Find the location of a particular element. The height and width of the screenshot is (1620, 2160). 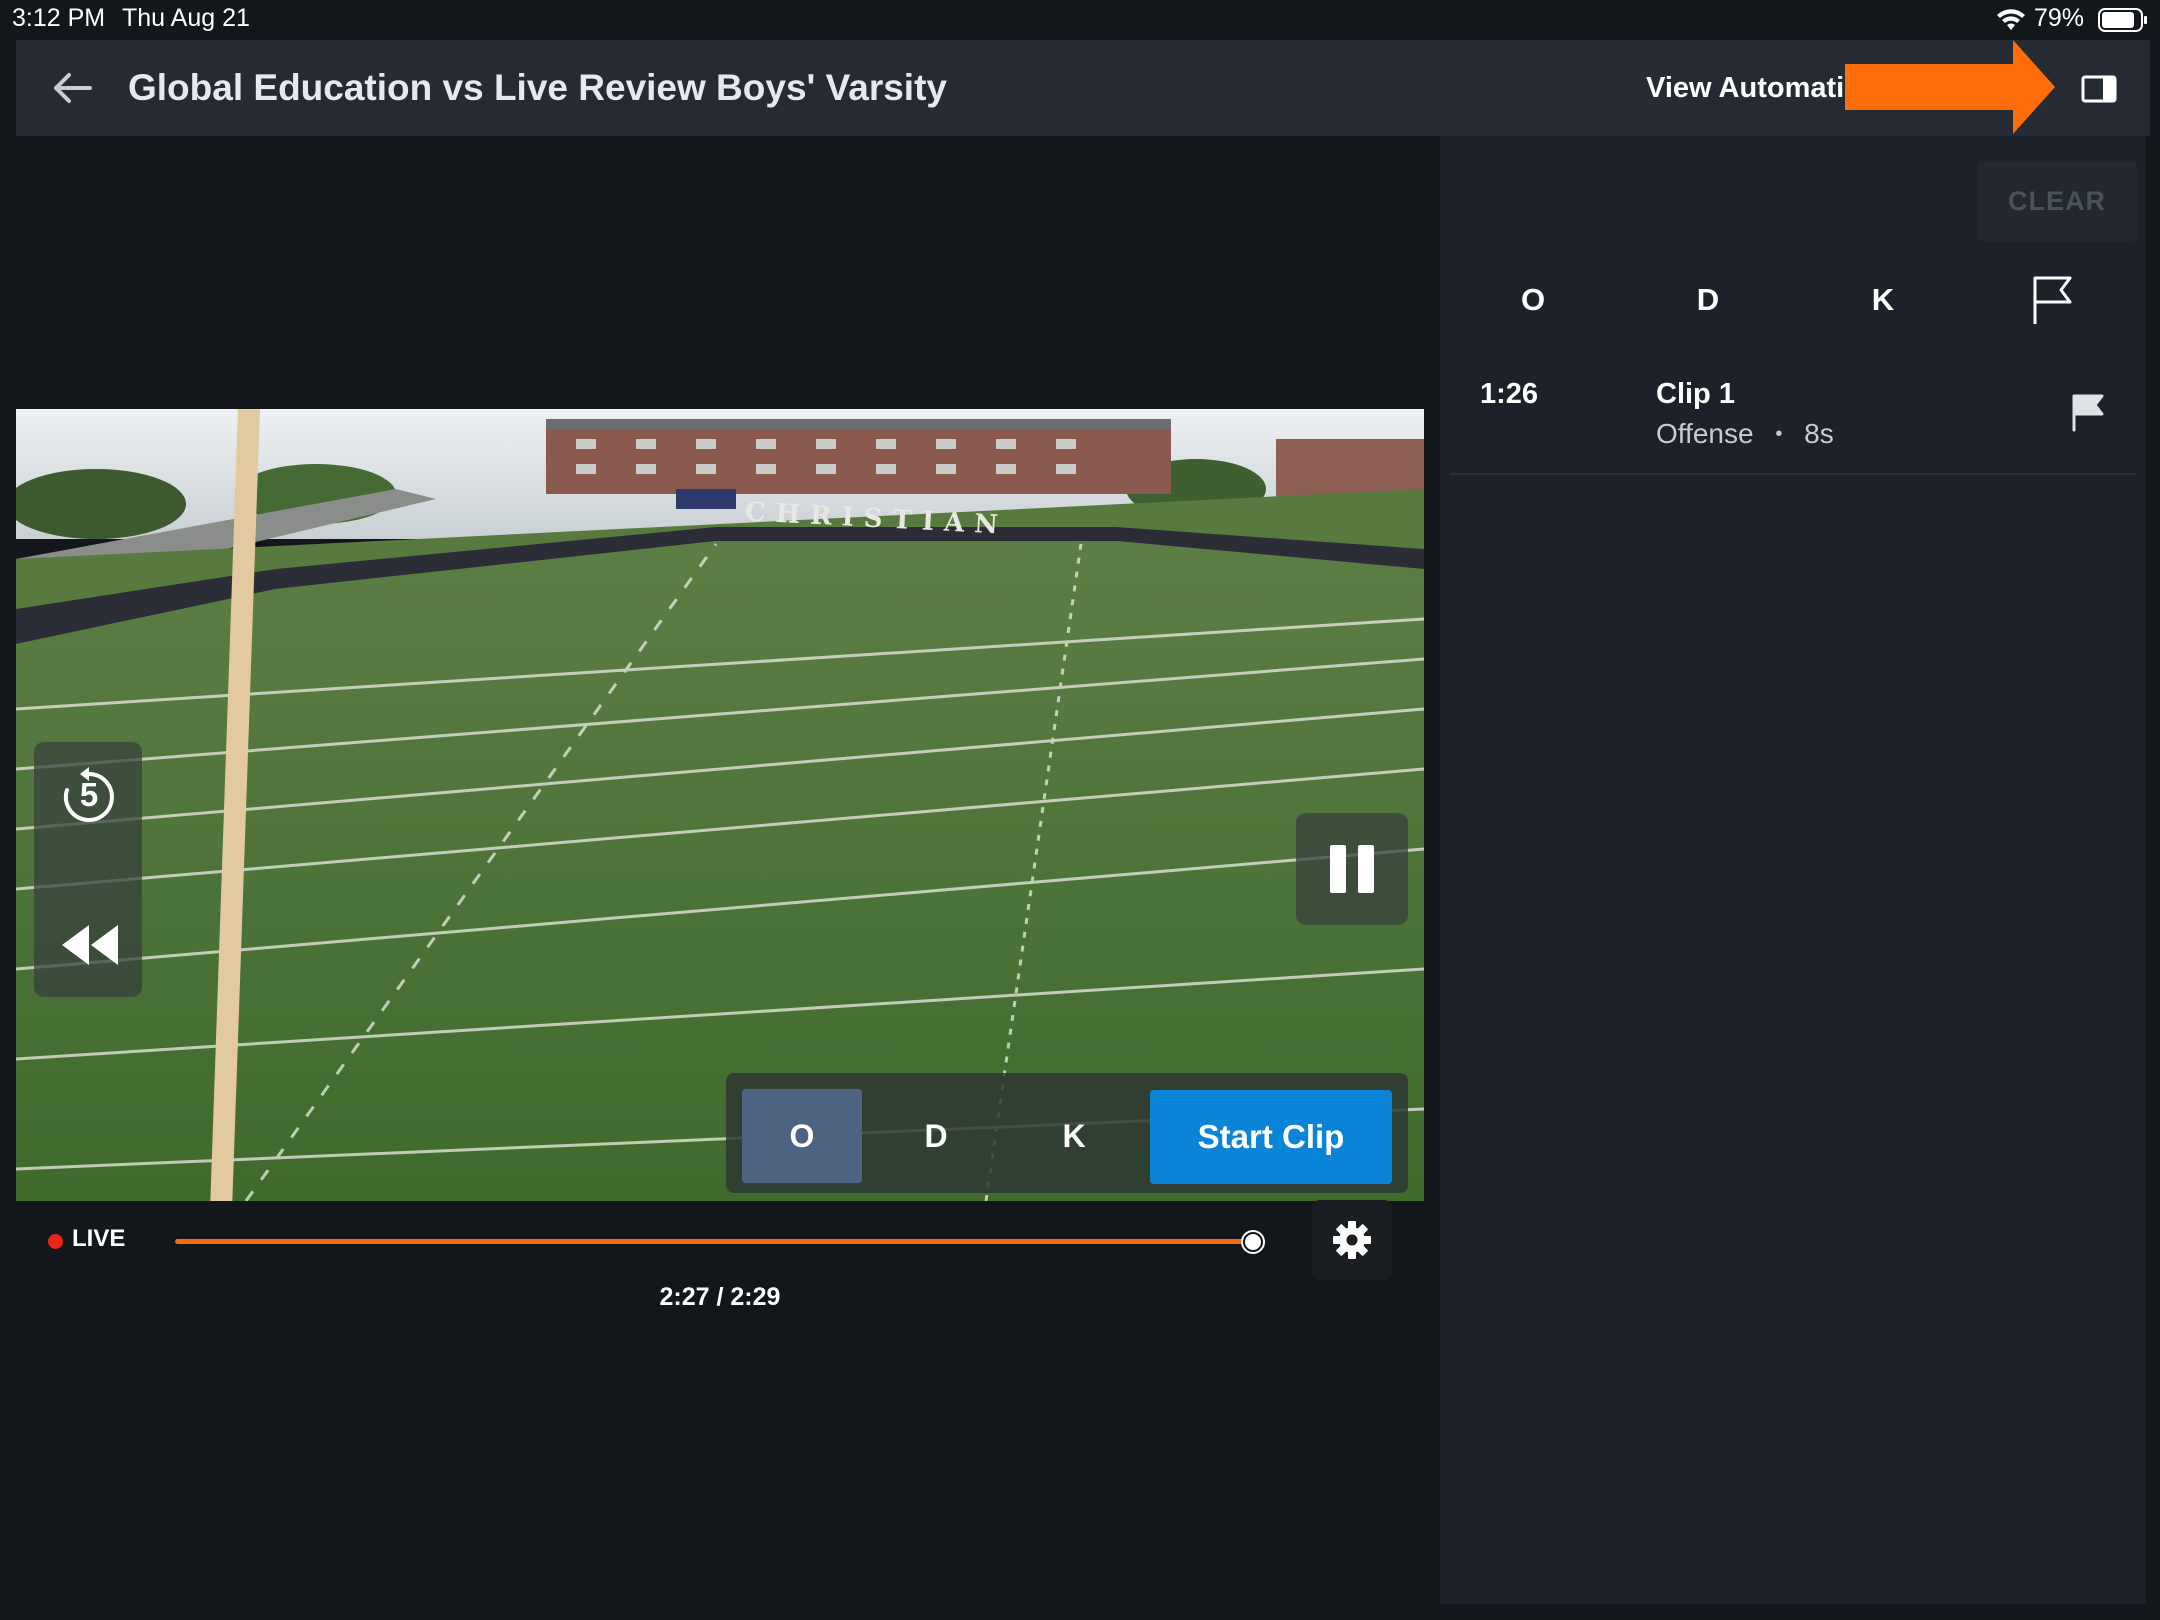

tag-defense-button: D is located at coordinates (936, 1136).